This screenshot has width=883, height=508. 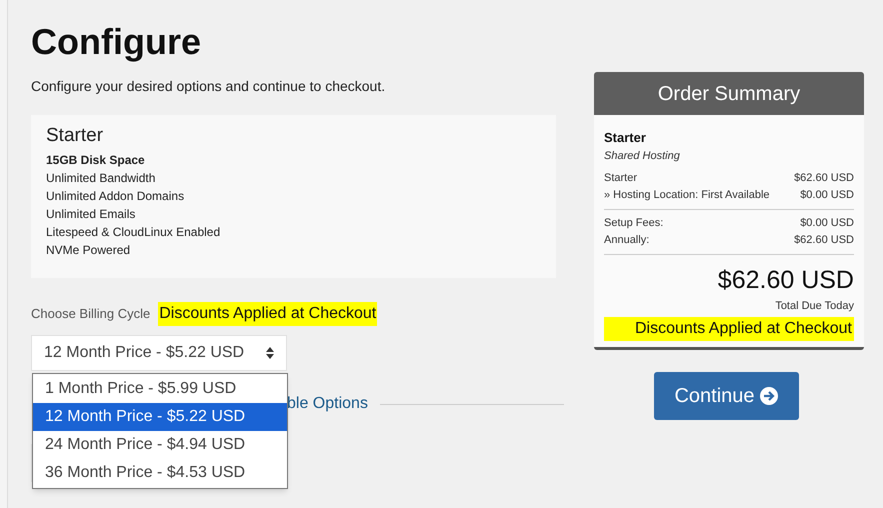 What do you see at coordinates (786, 280) in the screenshot?
I see `total-amount: $62.60 USD` at bounding box center [786, 280].